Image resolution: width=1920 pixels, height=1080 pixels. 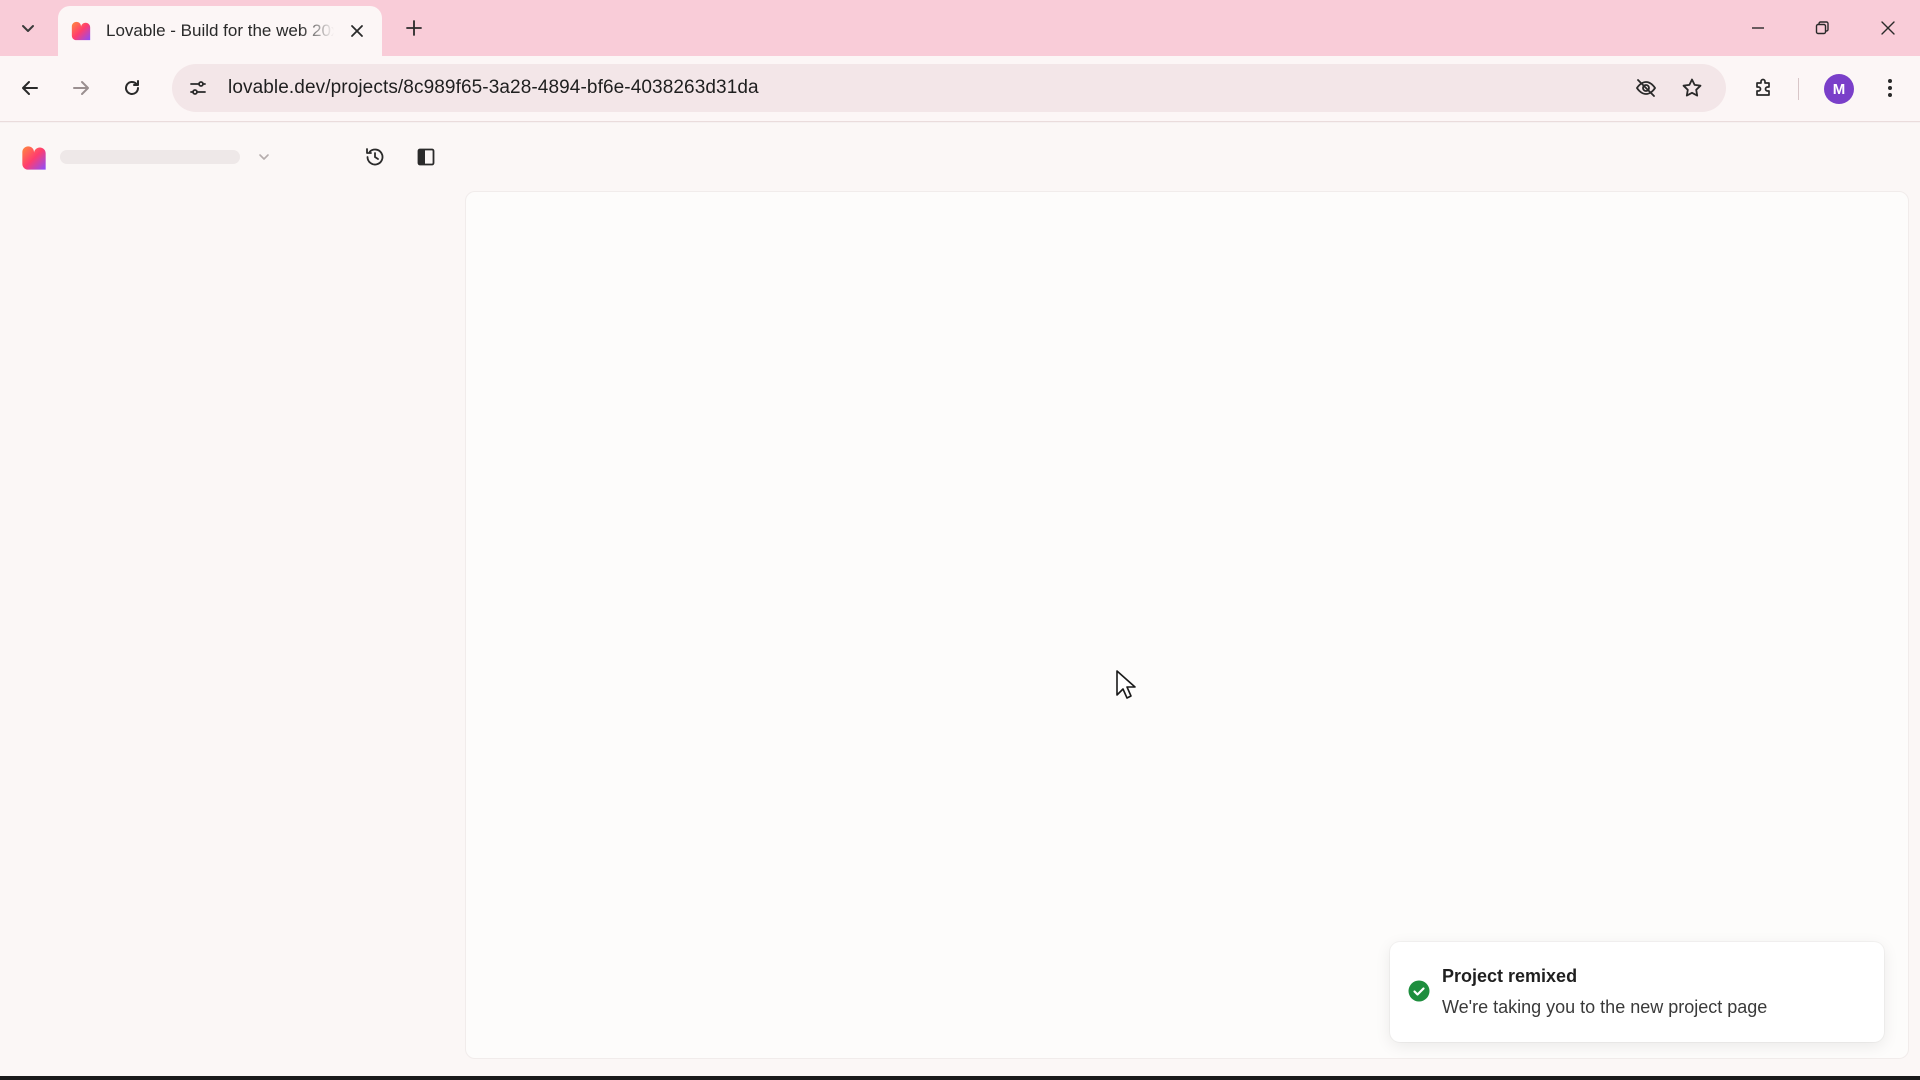 I want to click on plus-icon, so click(x=414, y=28).